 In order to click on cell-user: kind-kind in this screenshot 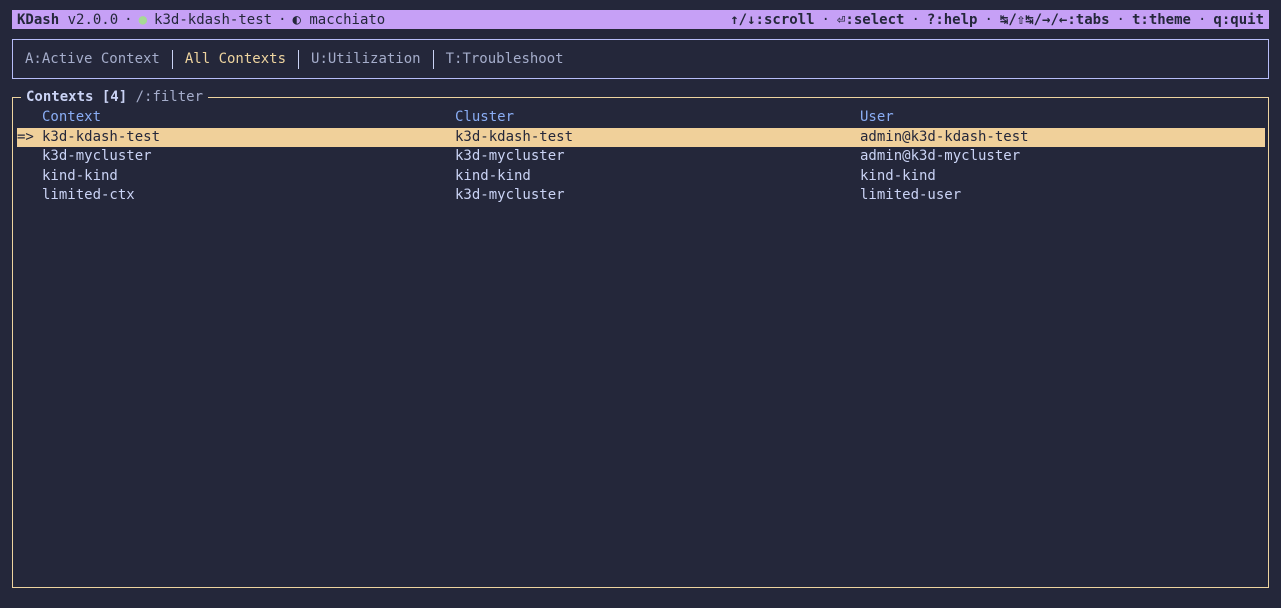, I will do `click(898, 175)`.